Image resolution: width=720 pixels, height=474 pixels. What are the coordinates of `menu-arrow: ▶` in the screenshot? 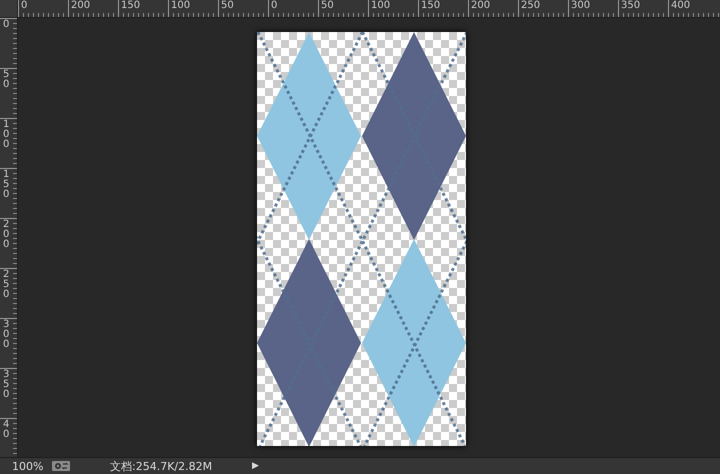 It's located at (255, 466).